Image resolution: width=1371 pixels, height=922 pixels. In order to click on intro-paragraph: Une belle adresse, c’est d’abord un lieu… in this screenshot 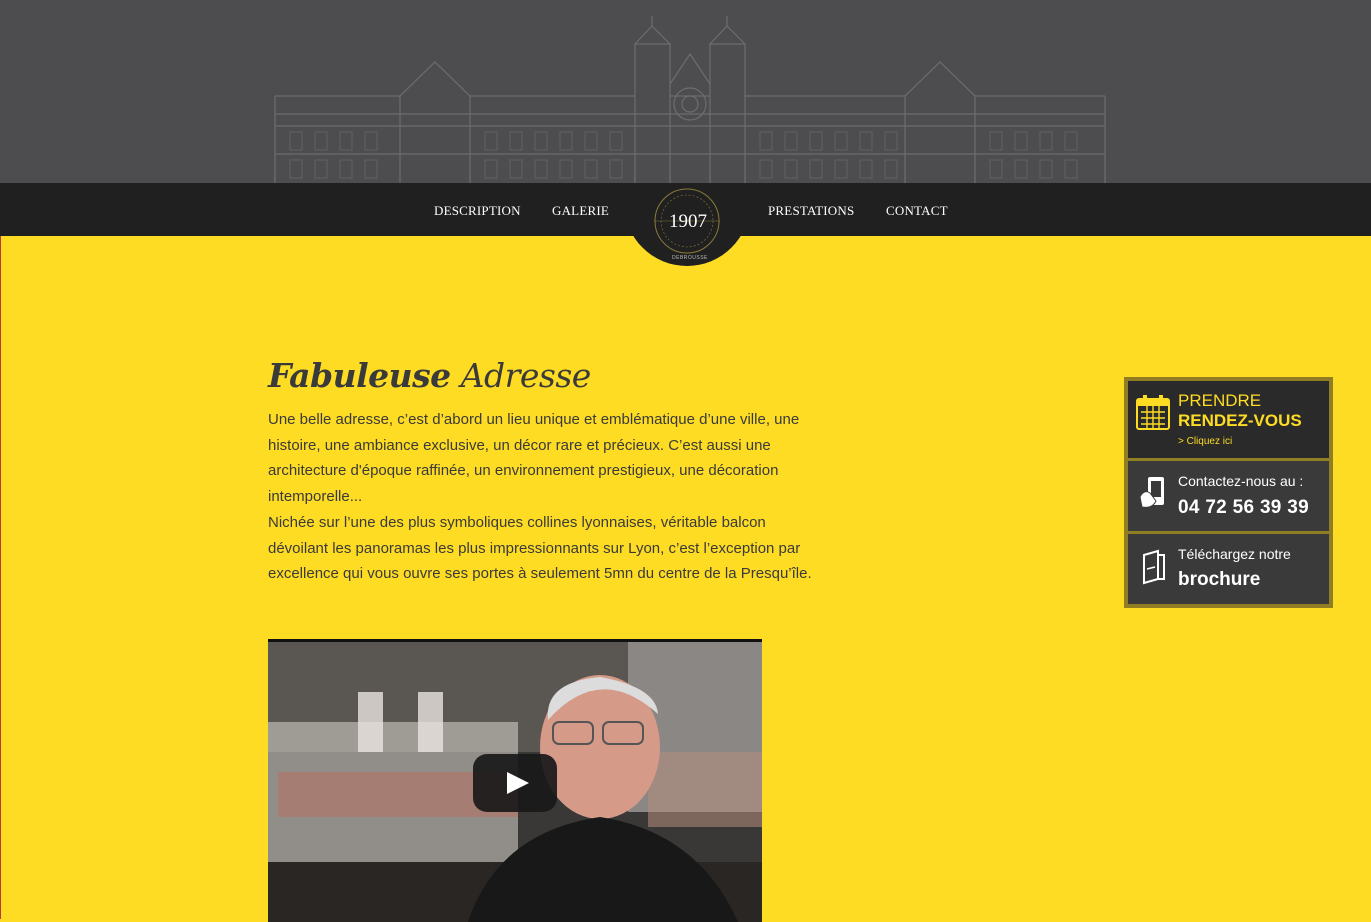, I will do `click(534, 458)`.